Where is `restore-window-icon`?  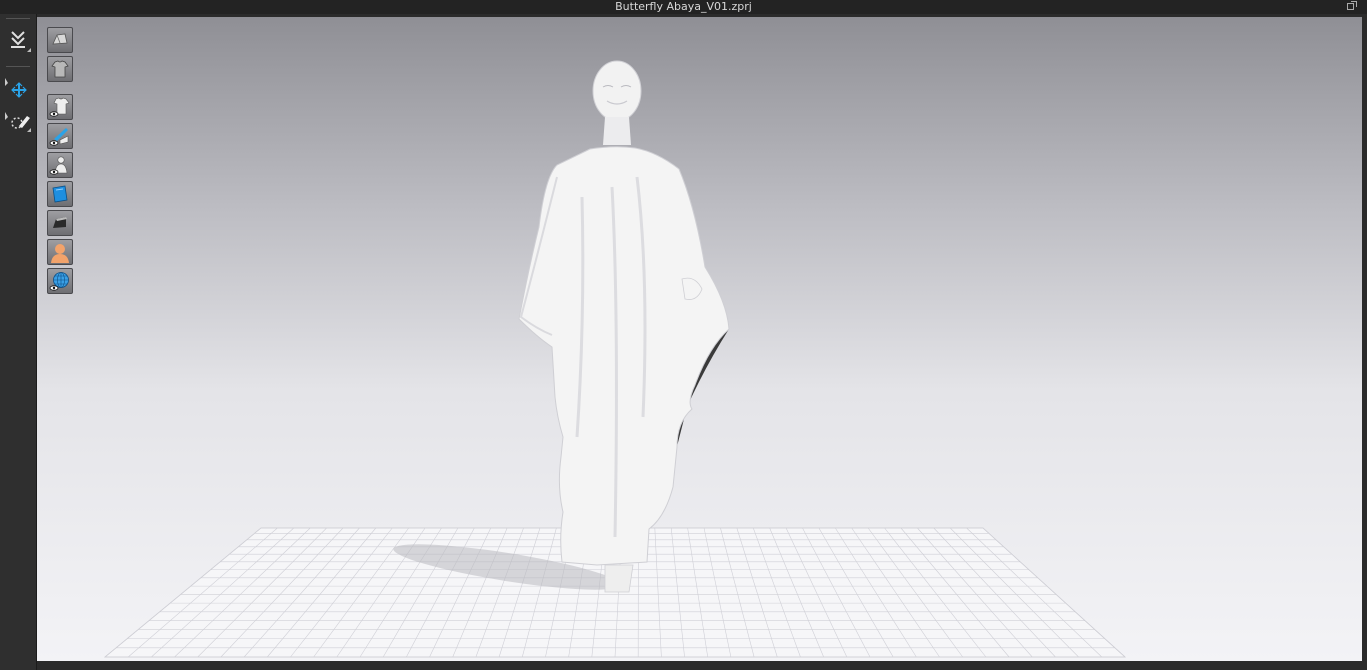 restore-window-icon is located at coordinates (1352, 5).